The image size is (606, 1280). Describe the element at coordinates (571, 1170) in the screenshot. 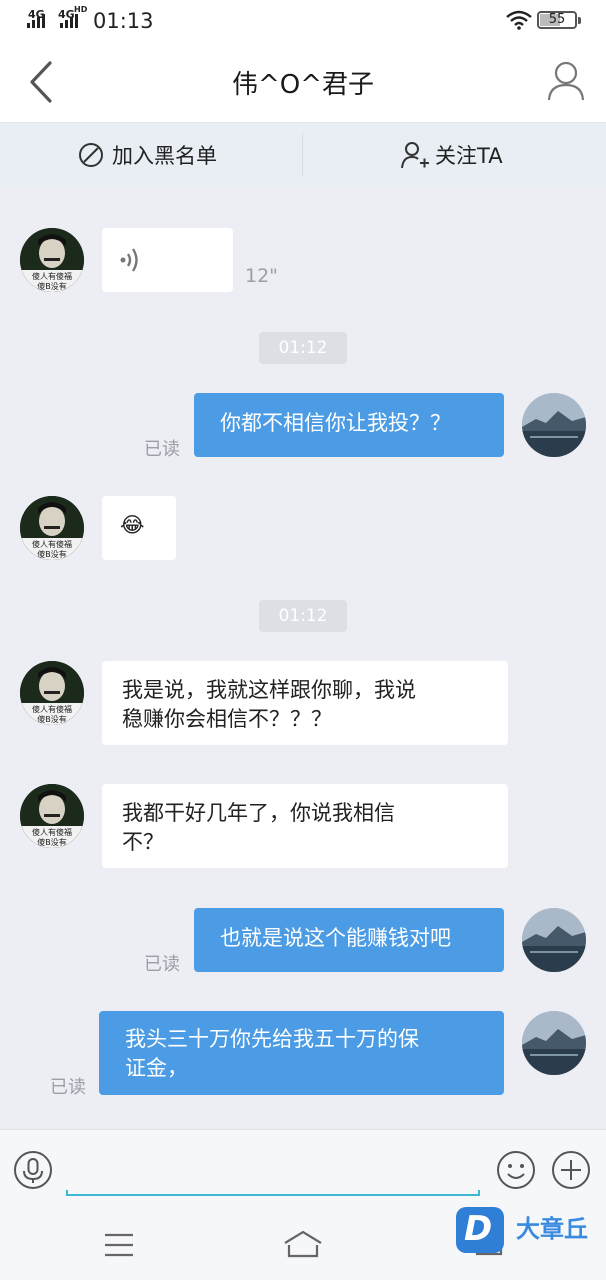

I see `plus-icon` at that location.